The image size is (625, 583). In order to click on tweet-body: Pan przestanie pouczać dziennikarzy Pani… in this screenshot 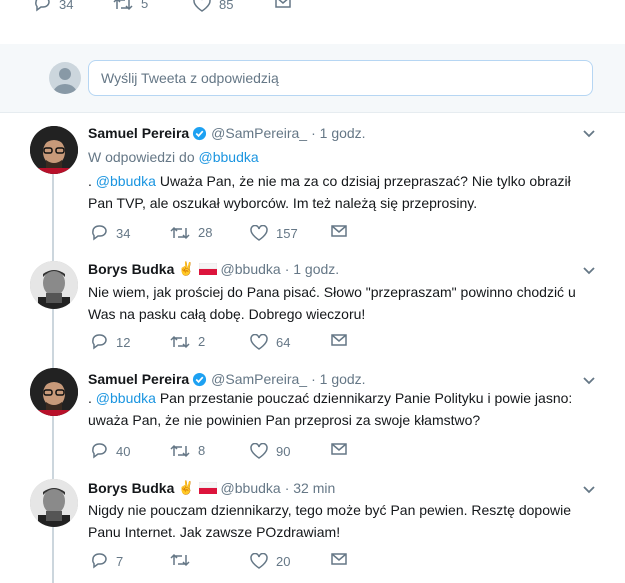, I will do `click(330, 409)`.